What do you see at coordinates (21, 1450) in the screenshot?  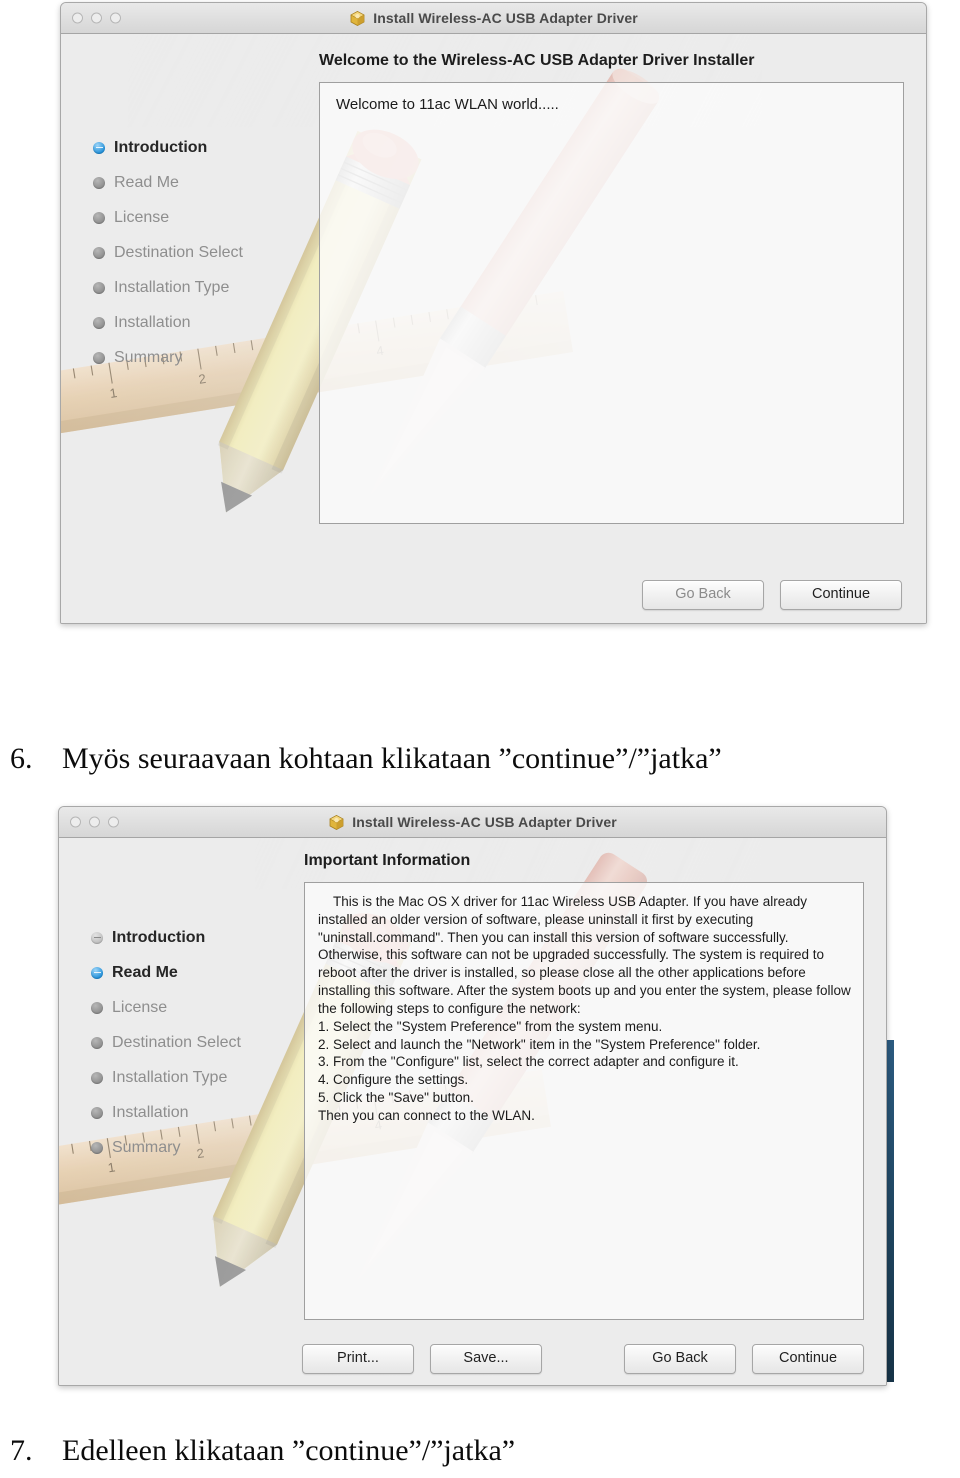 I see `caption-number: 7.` at bounding box center [21, 1450].